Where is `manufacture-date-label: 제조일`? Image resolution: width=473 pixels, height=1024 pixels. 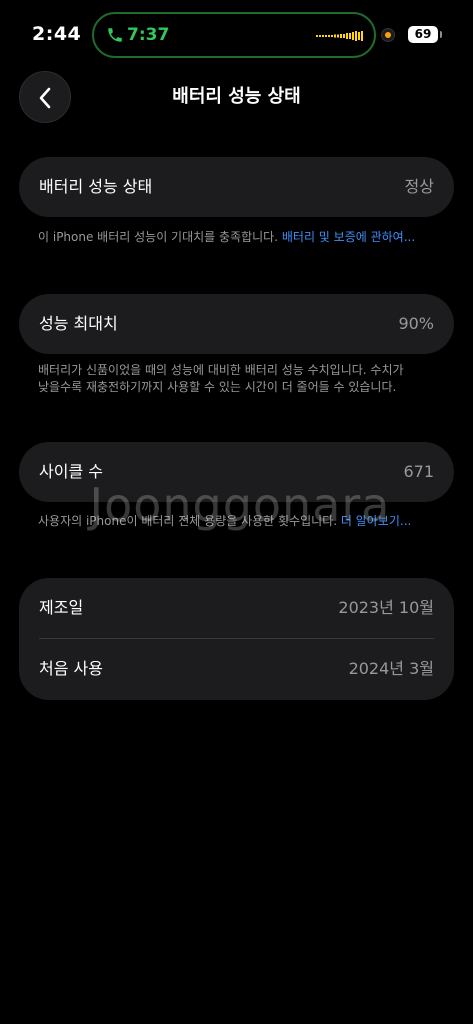 manufacture-date-label: 제조일 is located at coordinates (61, 607).